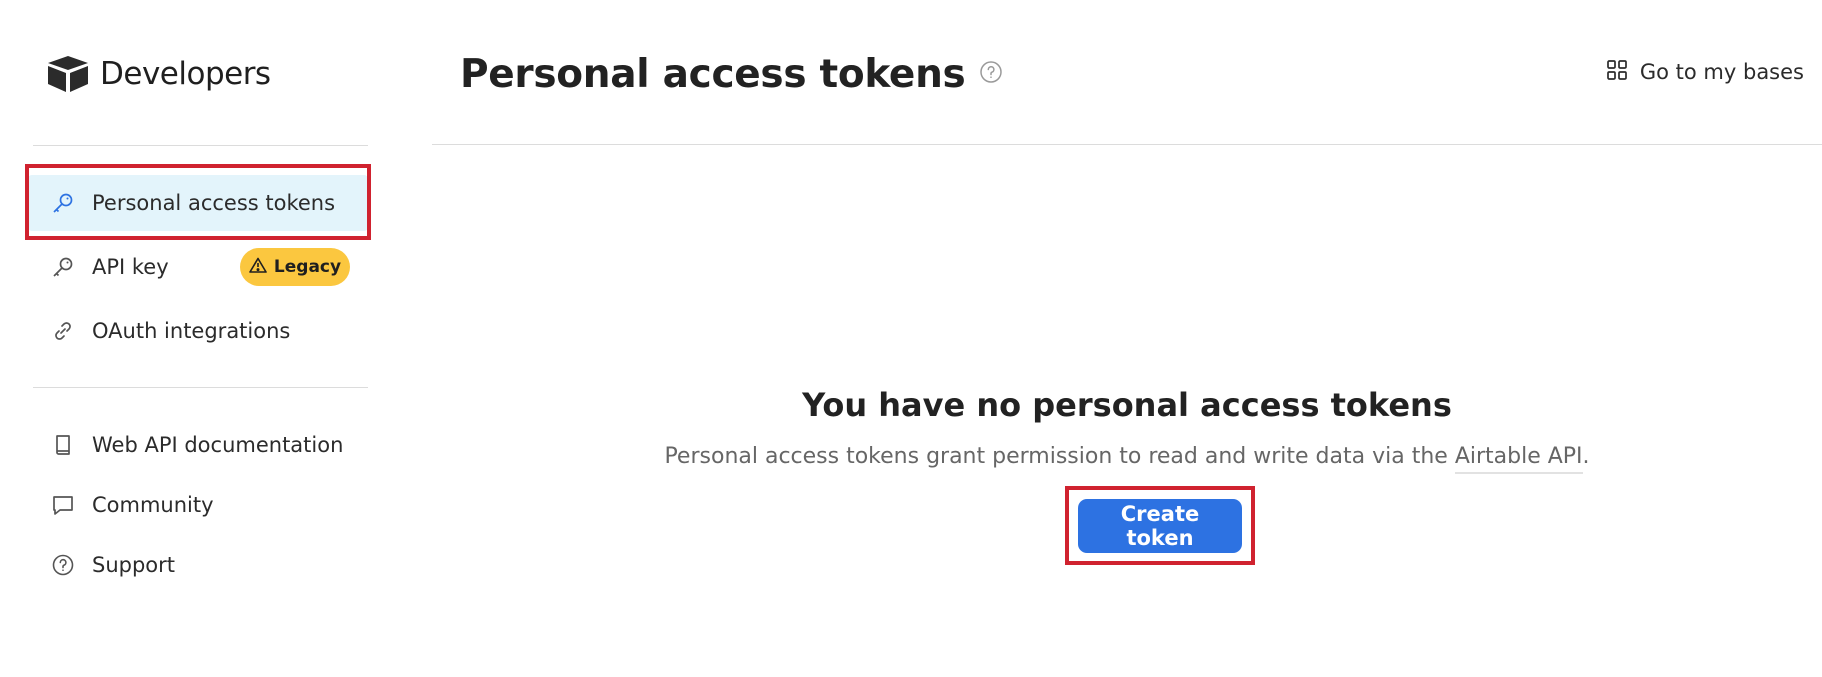 This screenshot has width=1822, height=677. I want to click on sidebar-divider-bottom, so click(200, 387).